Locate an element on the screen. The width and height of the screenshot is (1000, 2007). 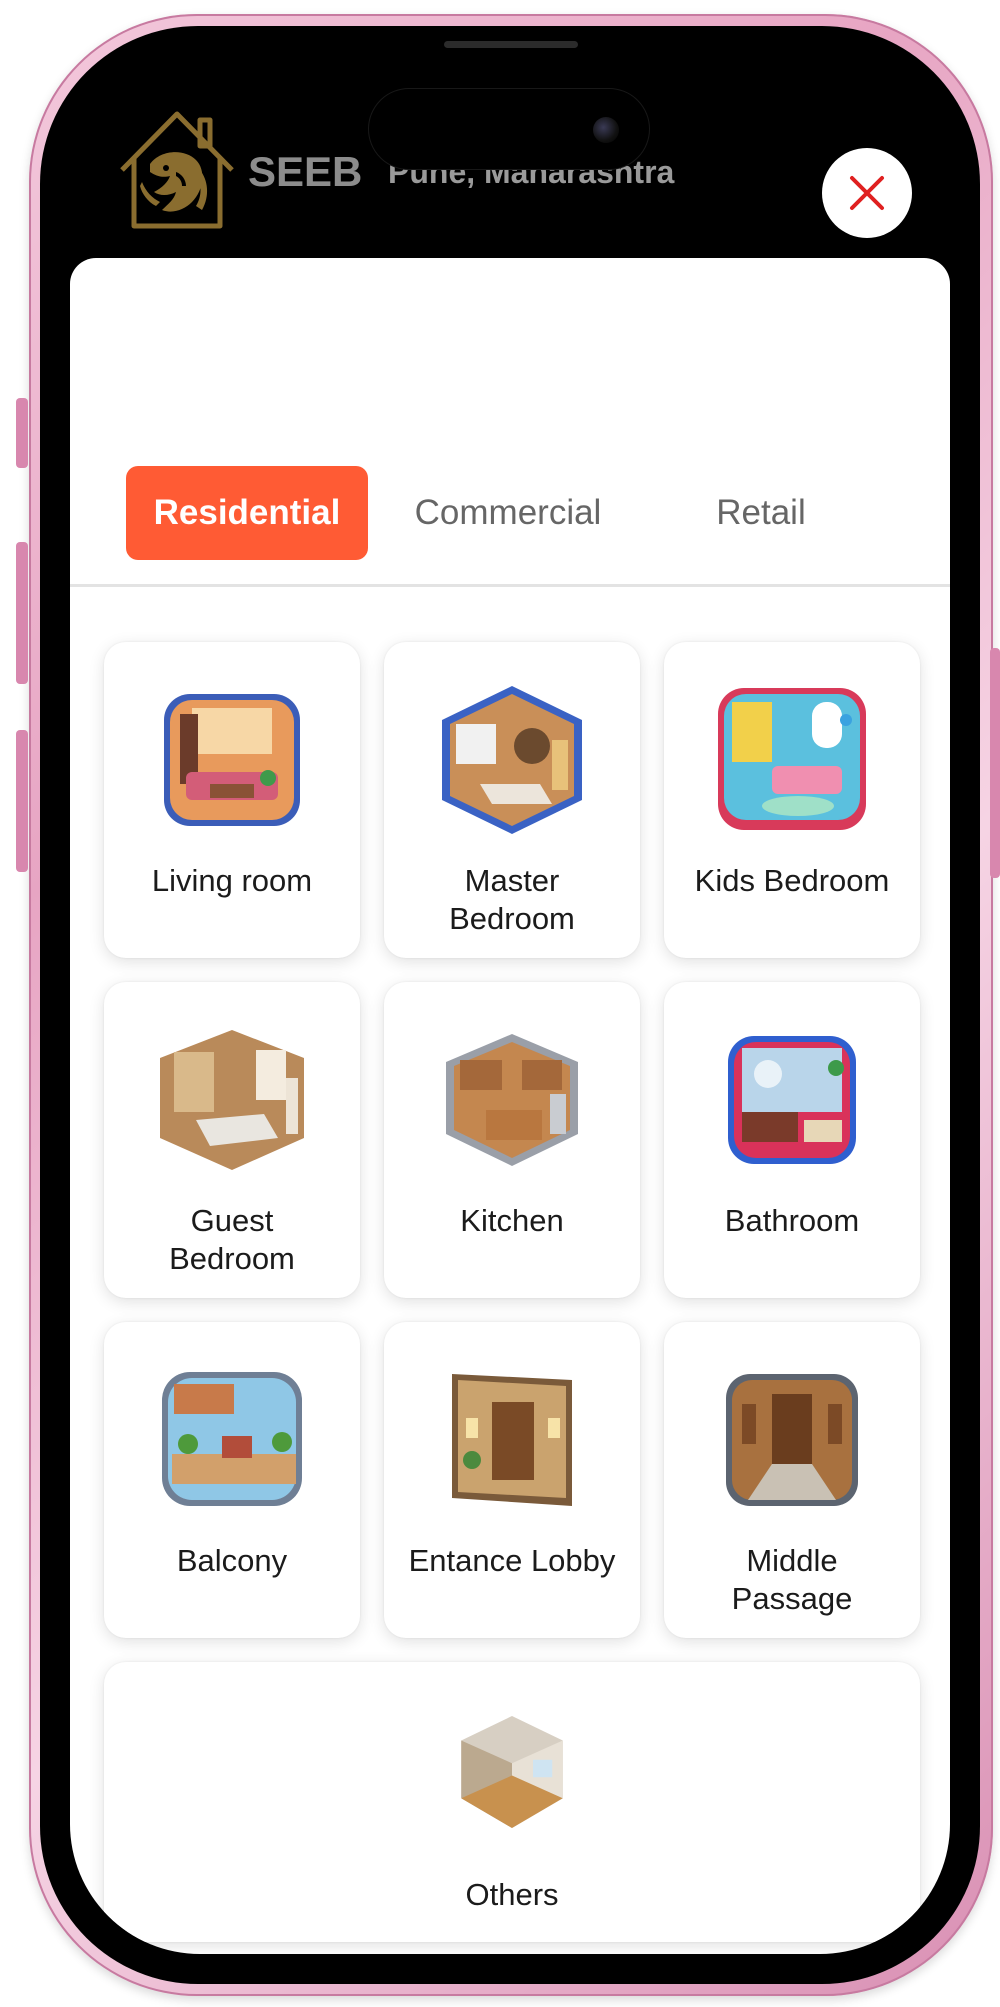
room-card-guest-bedroom: Guest Bedroom is located at coordinates (232, 1140).